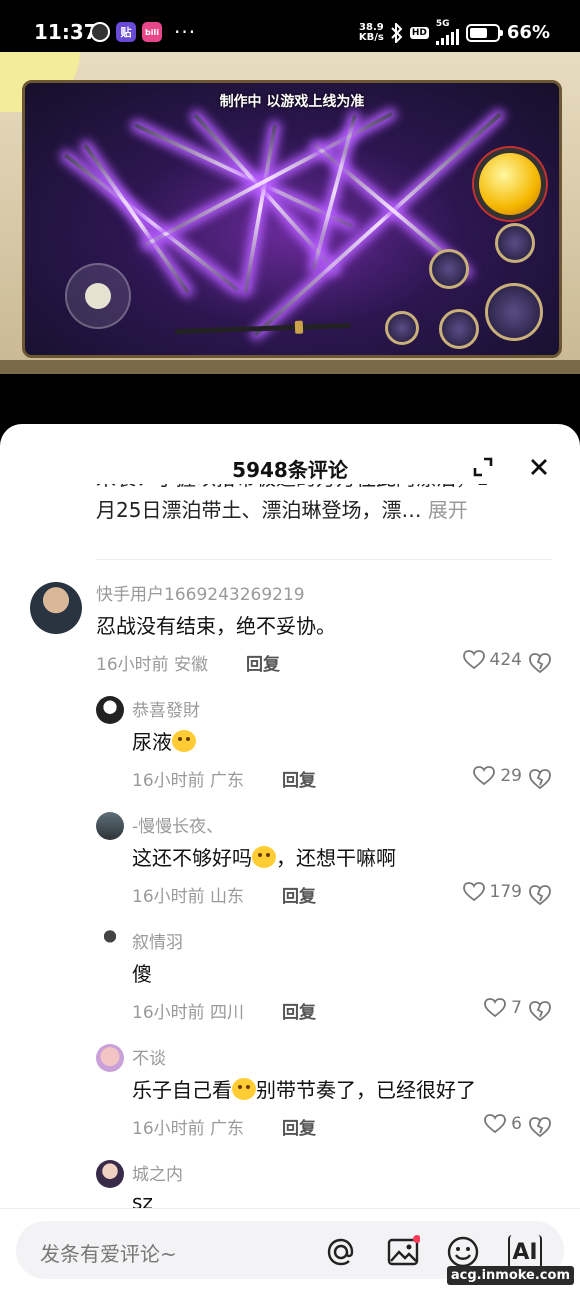 The image size is (580, 1289). Describe the element at coordinates (142, 974) in the screenshot. I see `comment-text: 傻` at that location.